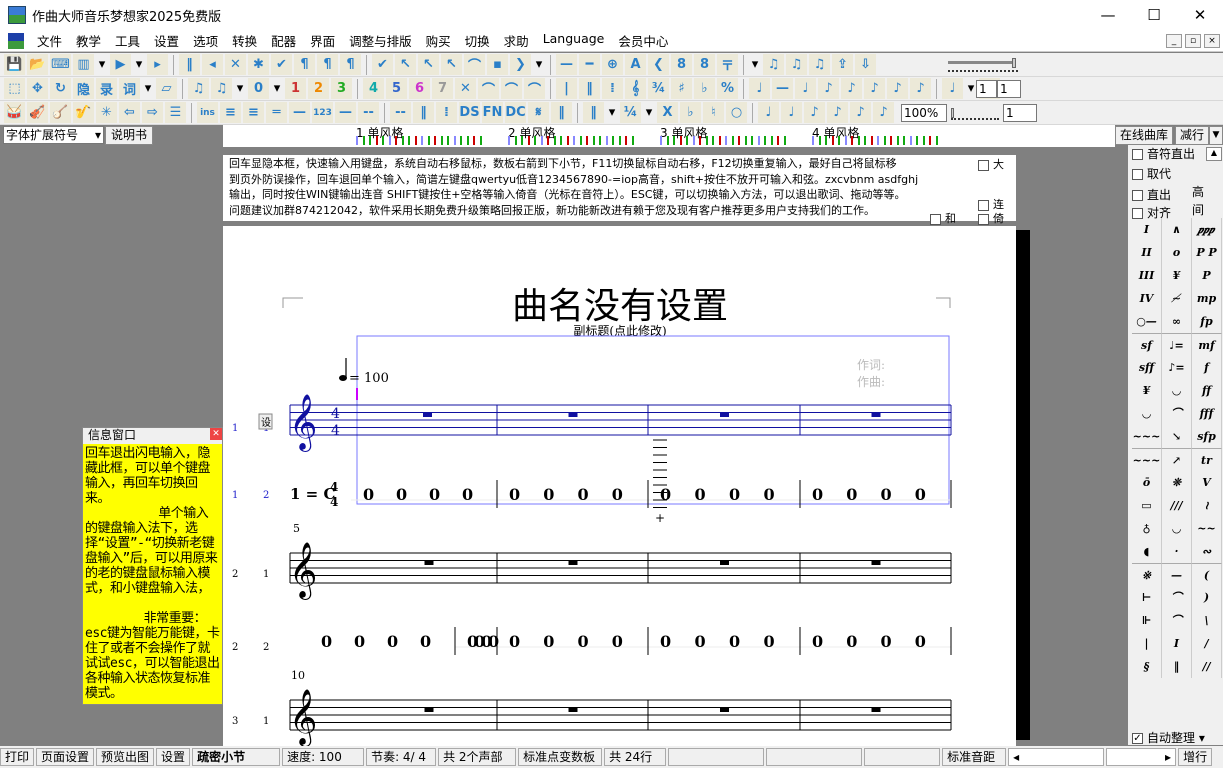 This screenshot has width=1223, height=768. I want to click on toolbar-button-icon: 2, so click(318, 88).